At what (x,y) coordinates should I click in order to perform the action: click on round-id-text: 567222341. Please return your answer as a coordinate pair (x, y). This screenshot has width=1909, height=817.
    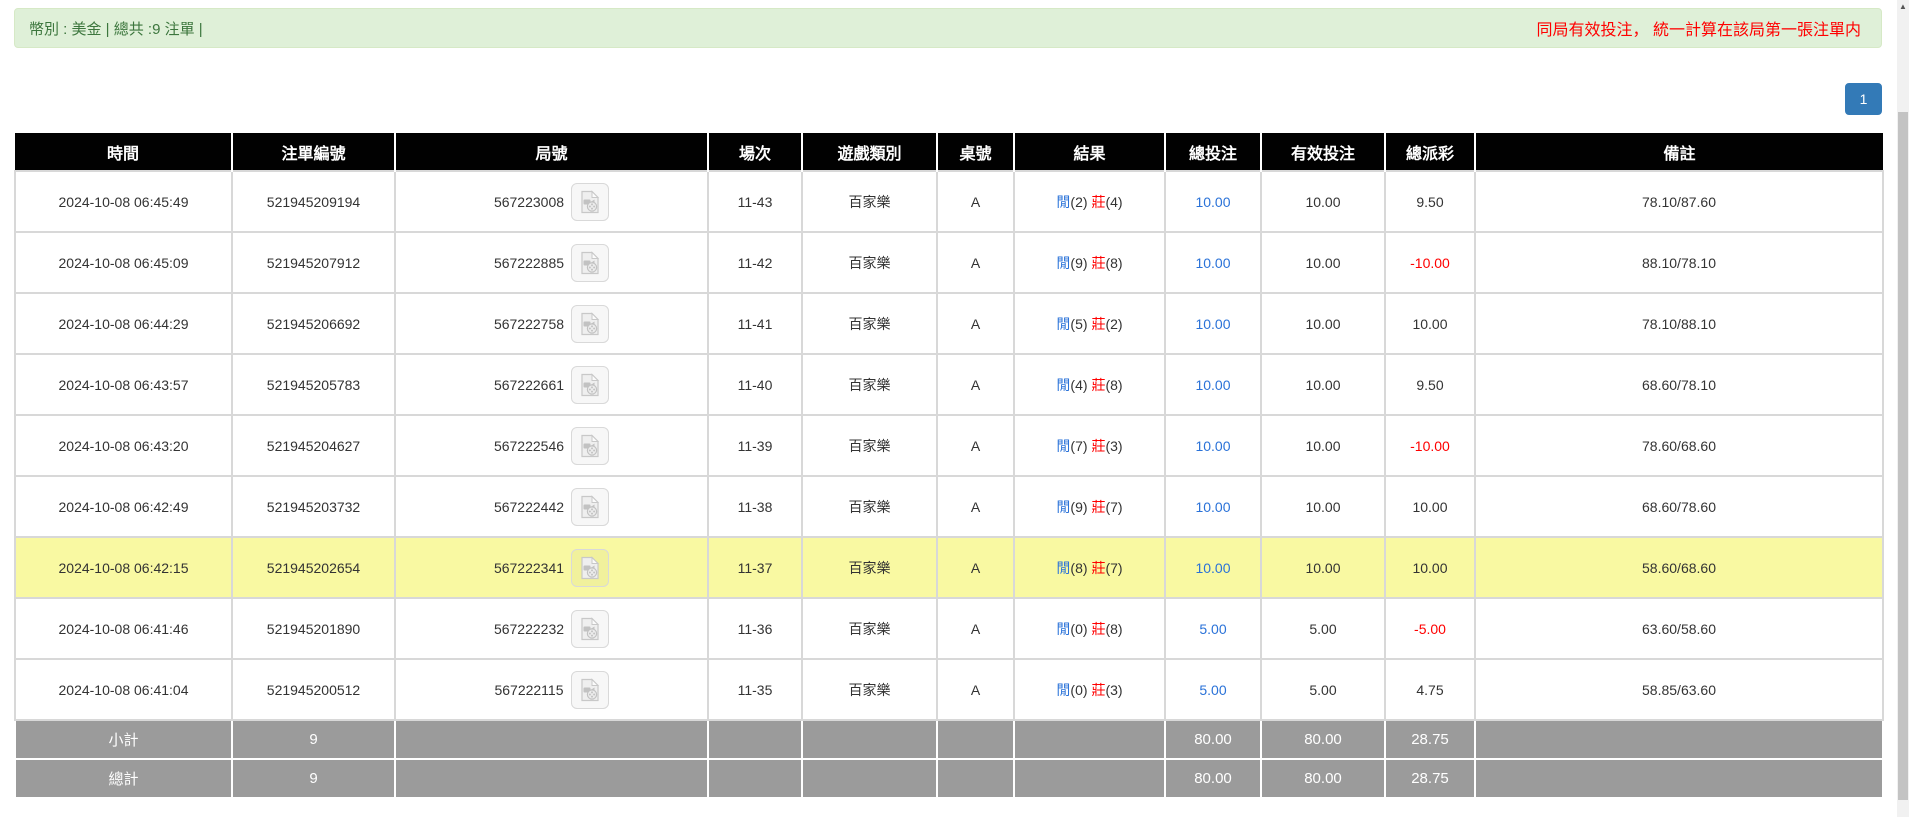
    Looking at the image, I should click on (529, 567).